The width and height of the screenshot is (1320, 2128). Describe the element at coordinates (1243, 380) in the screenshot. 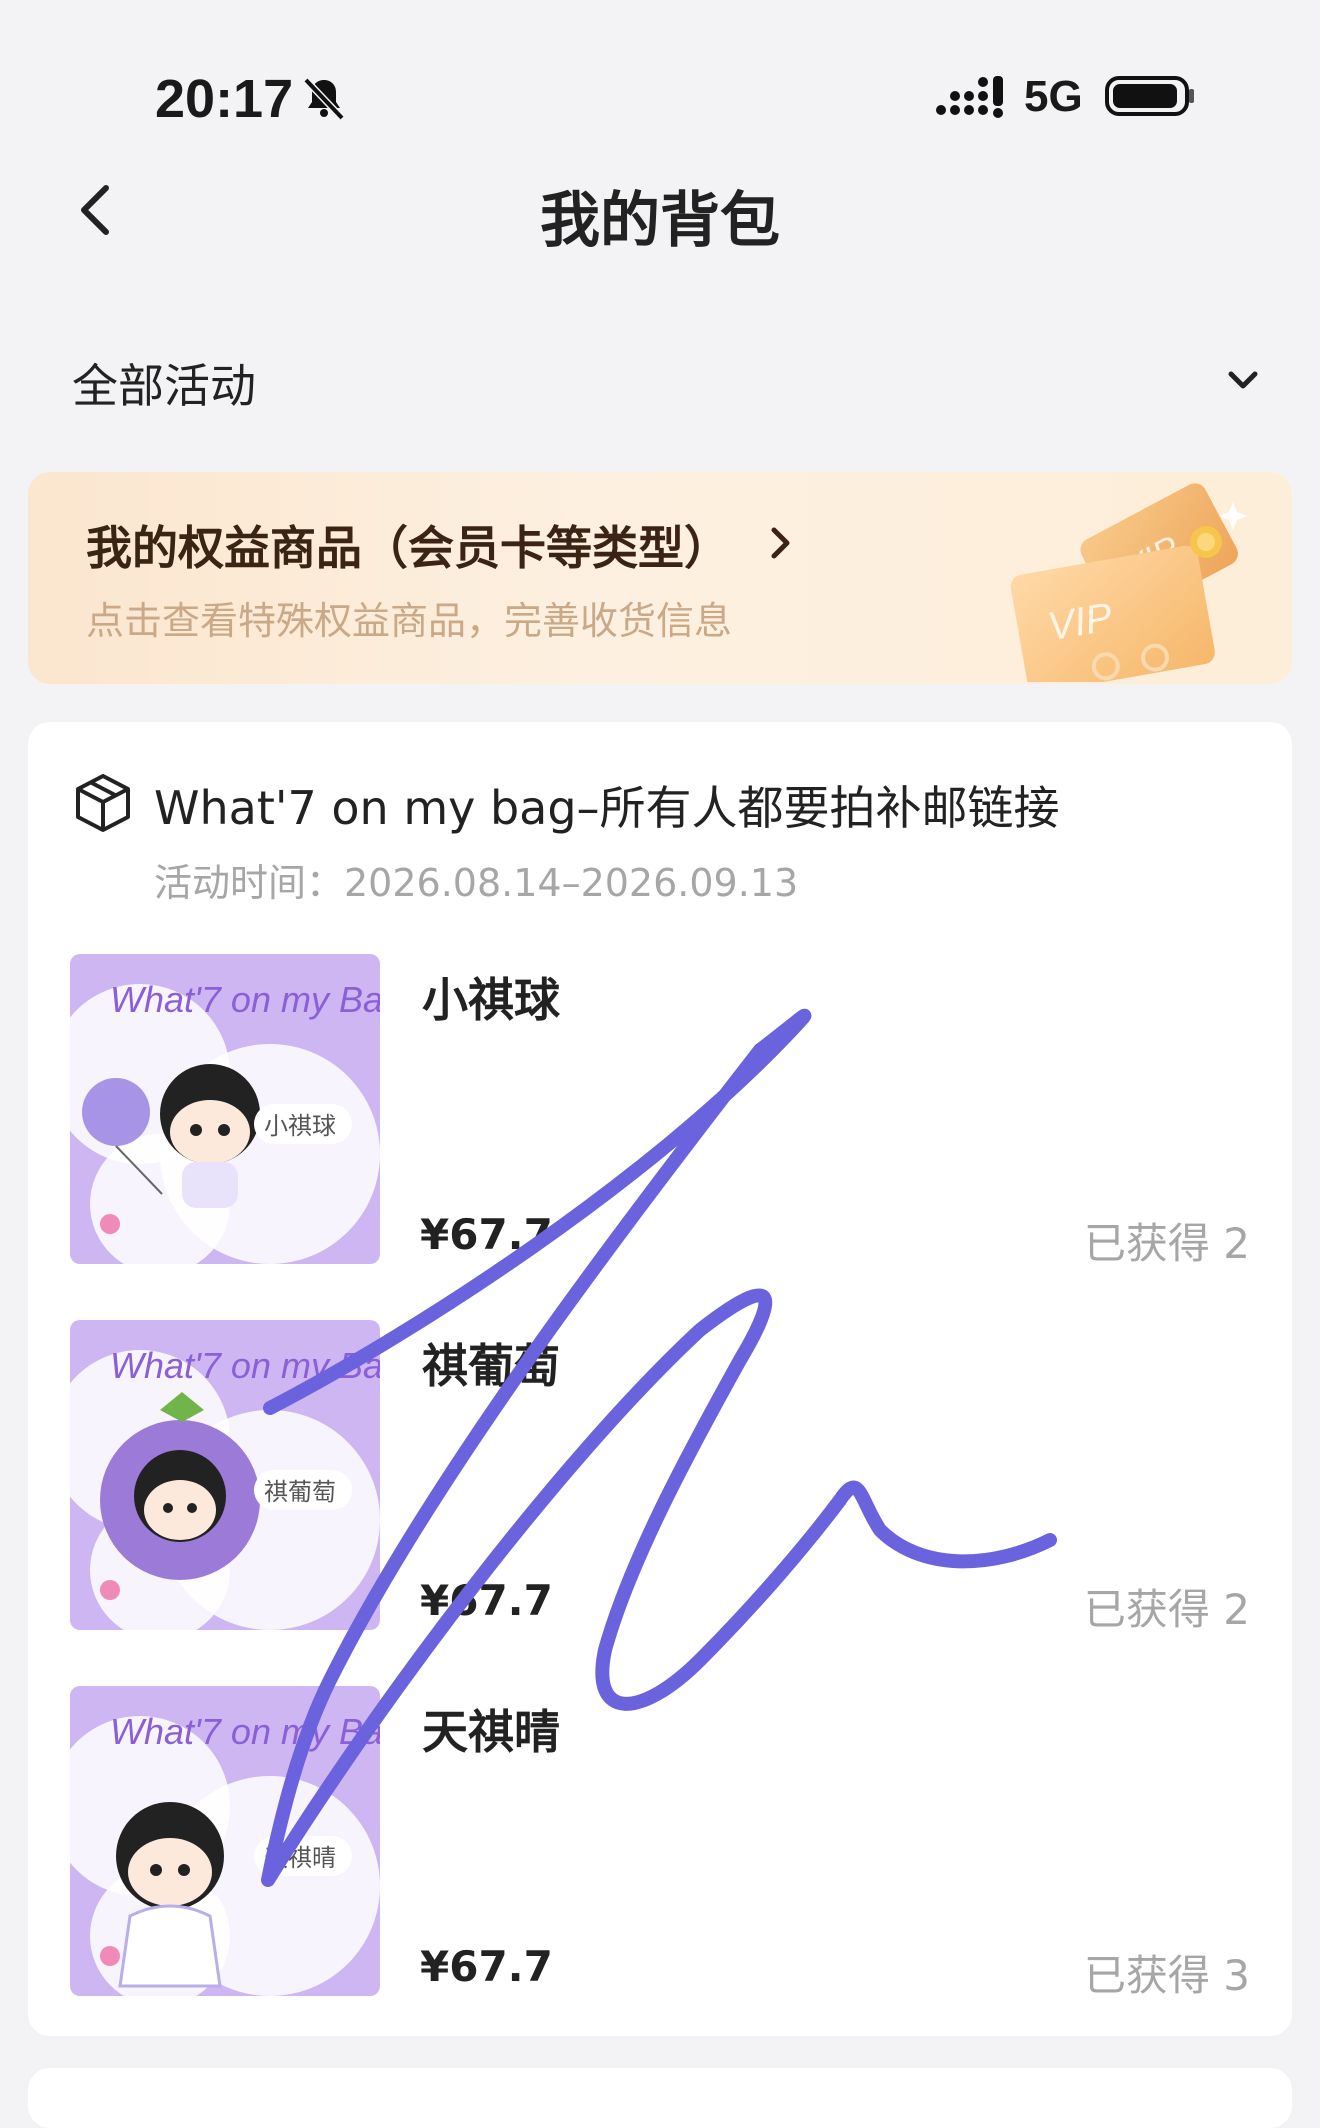

I see `chevron-down-icon` at that location.